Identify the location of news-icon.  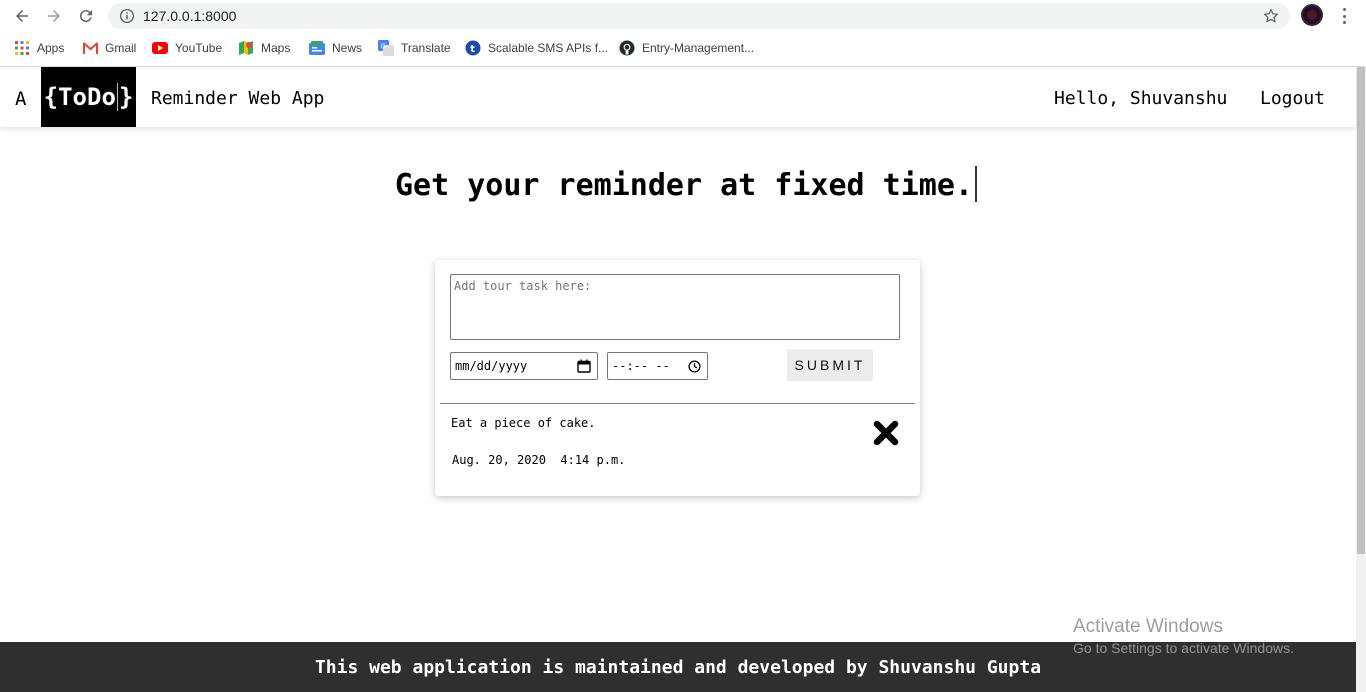
(317, 48).